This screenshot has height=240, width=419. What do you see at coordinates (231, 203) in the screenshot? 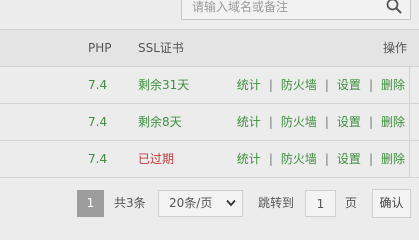
I see `chevron-down-icon` at bounding box center [231, 203].